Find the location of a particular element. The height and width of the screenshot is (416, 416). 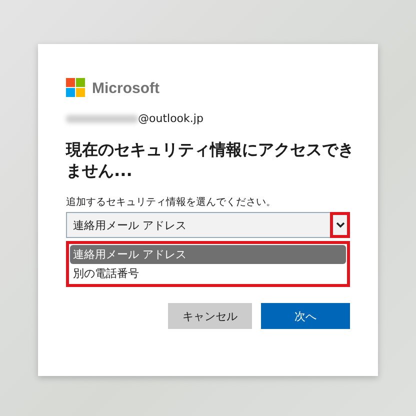

blurred-text is located at coordinates (102, 118).